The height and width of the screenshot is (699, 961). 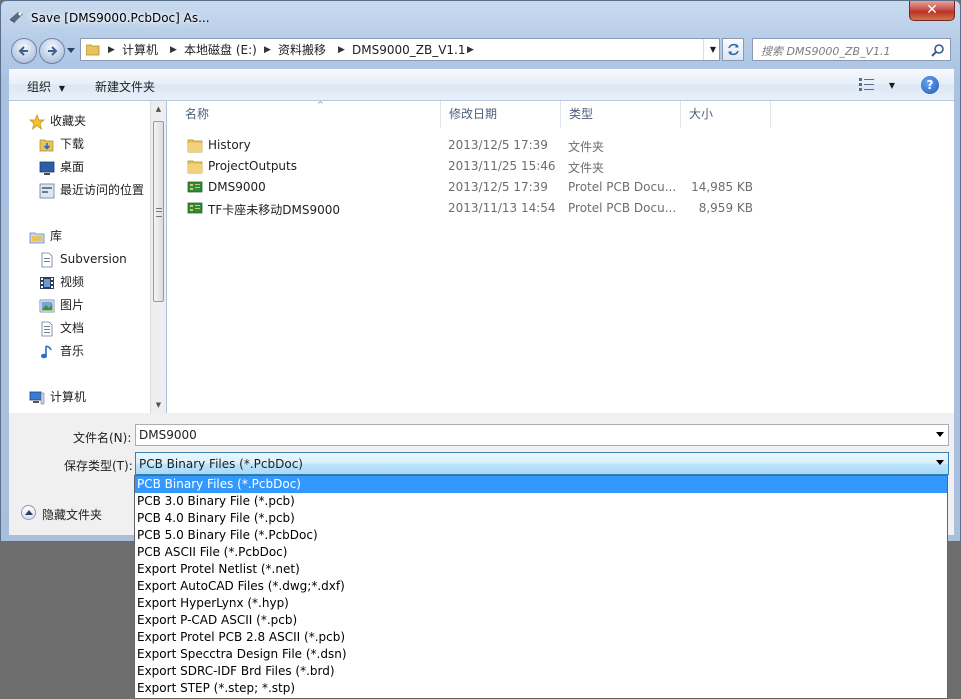 I want to click on view-options-button: ▼, so click(x=877, y=85).